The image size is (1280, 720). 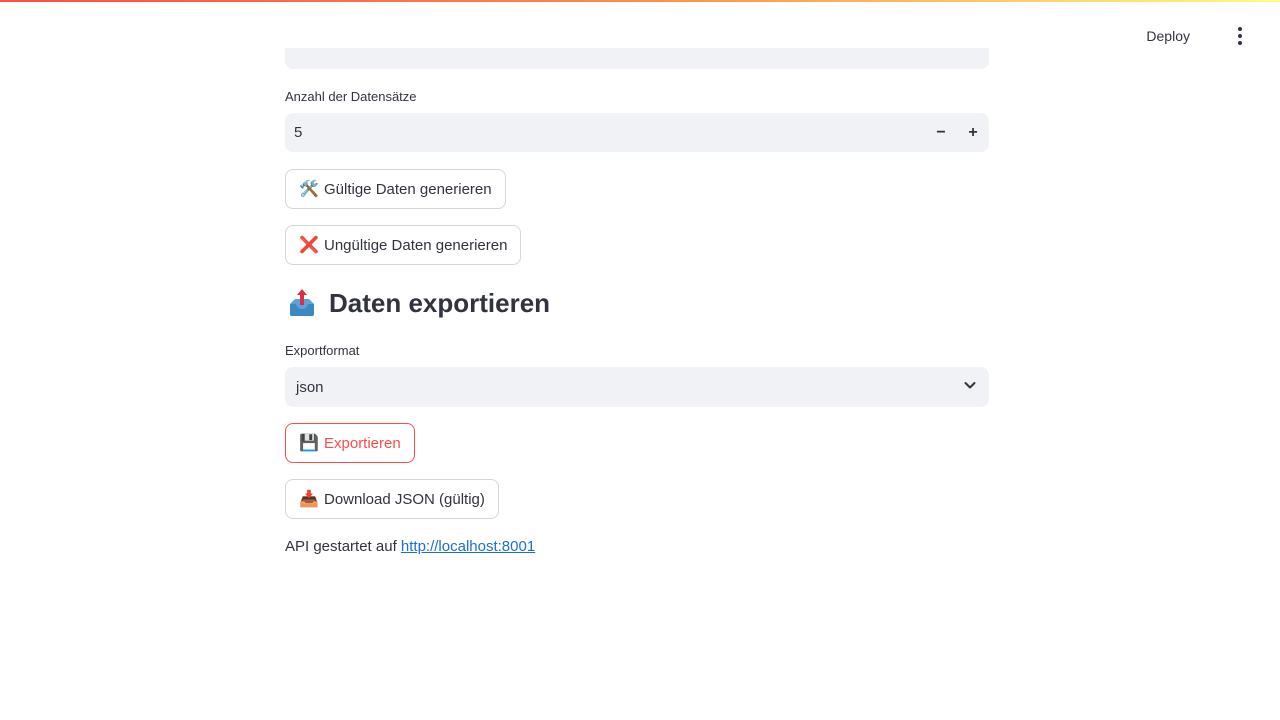 What do you see at coordinates (322, 350) in the screenshot?
I see `export-format-label: Exportformat` at bounding box center [322, 350].